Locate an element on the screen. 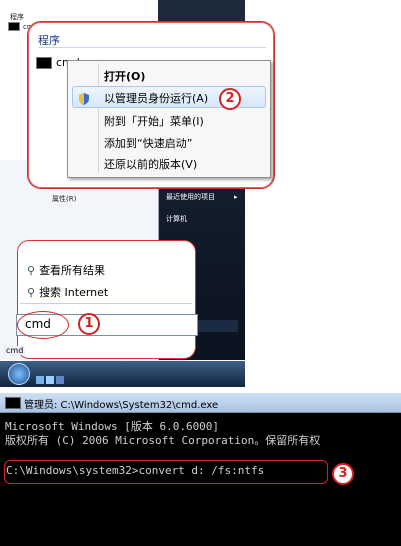 This screenshot has width=401, height=546. menu-open: 打开(O) is located at coordinates (124, 76).